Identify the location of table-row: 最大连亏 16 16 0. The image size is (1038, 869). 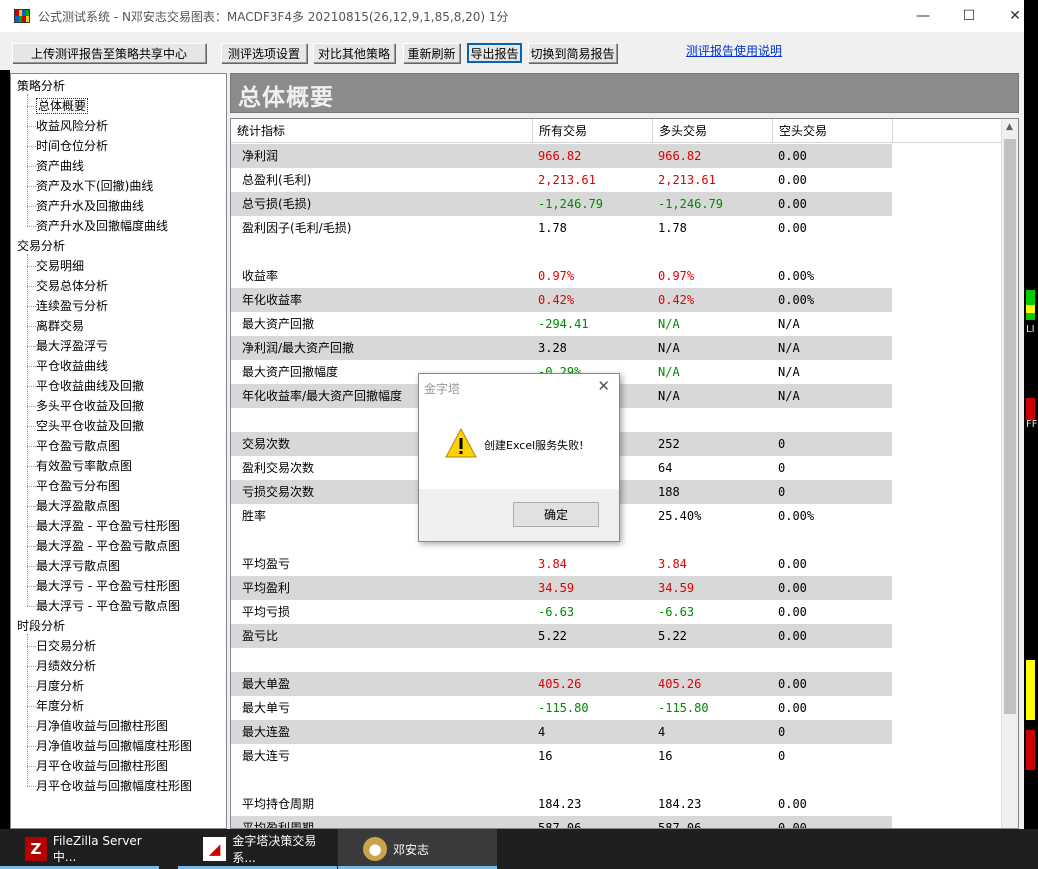
(561, 756).